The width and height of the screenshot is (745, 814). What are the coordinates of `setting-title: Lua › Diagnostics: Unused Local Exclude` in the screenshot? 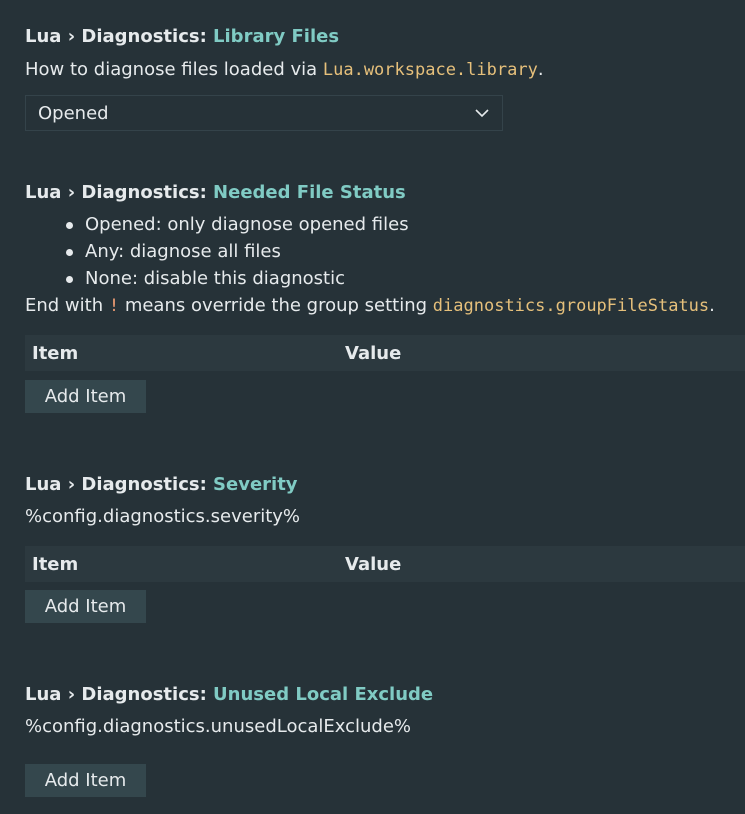 It's located at (385, 695).